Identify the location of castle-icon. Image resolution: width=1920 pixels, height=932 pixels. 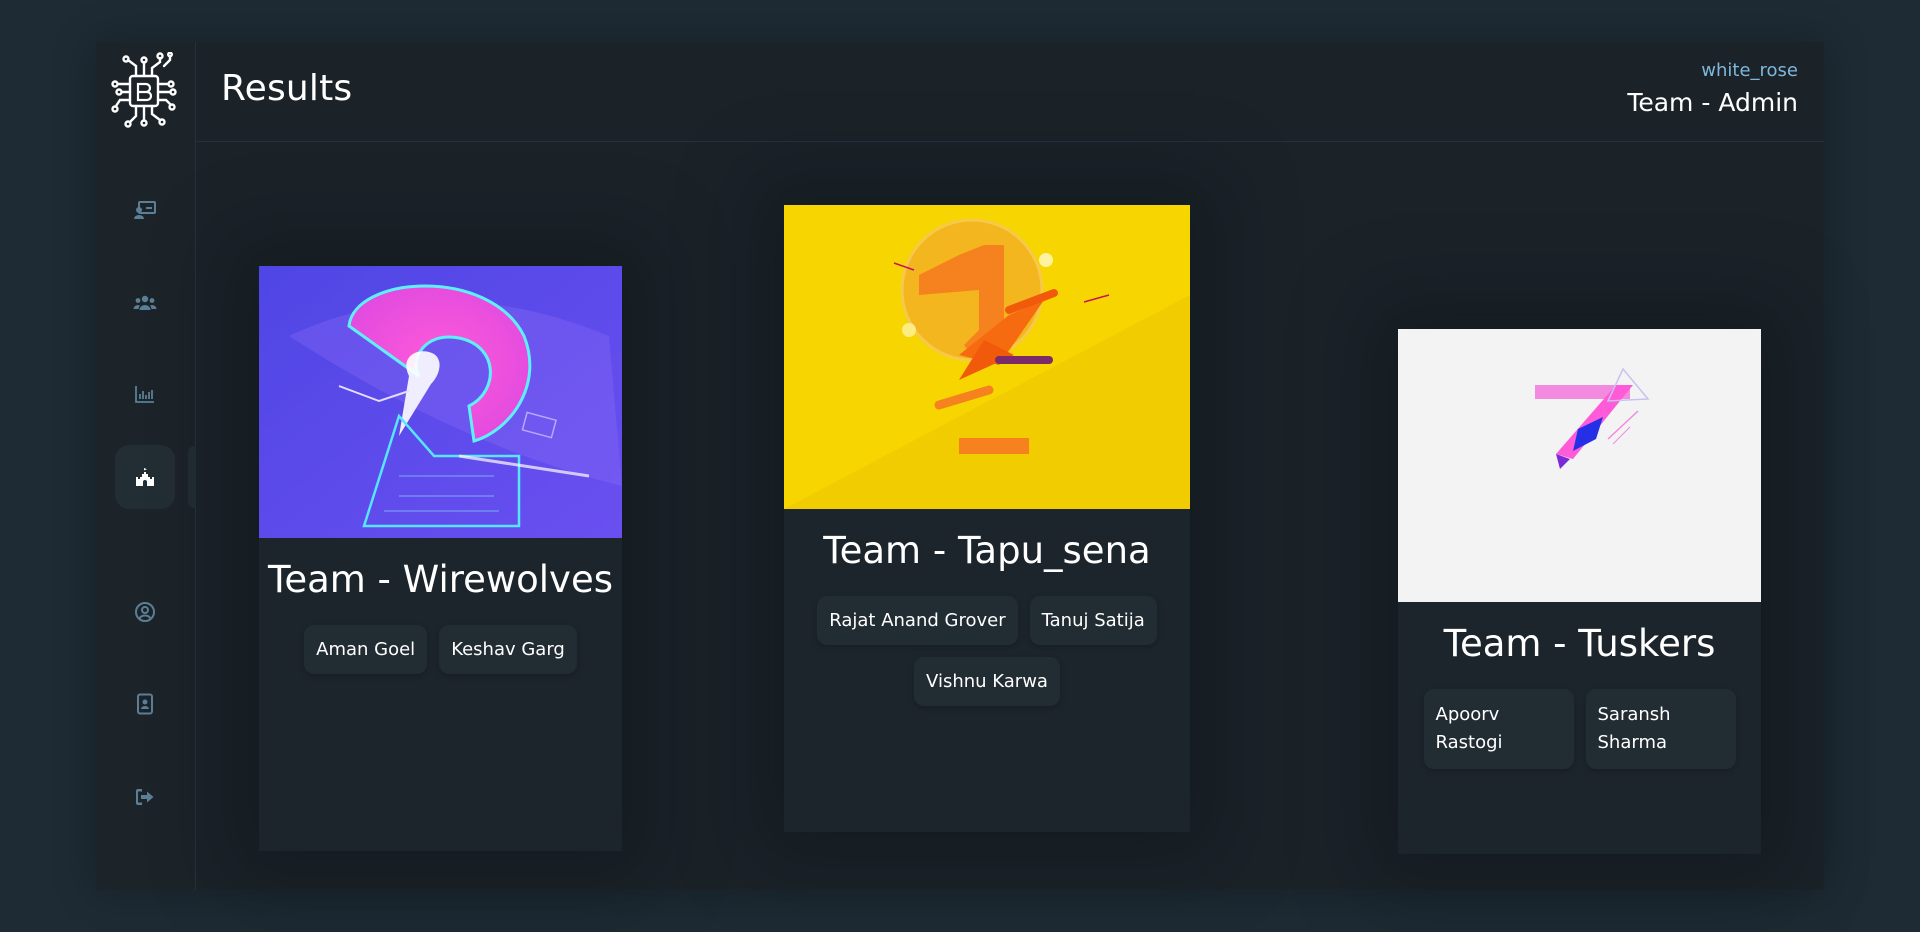
(145, 477).